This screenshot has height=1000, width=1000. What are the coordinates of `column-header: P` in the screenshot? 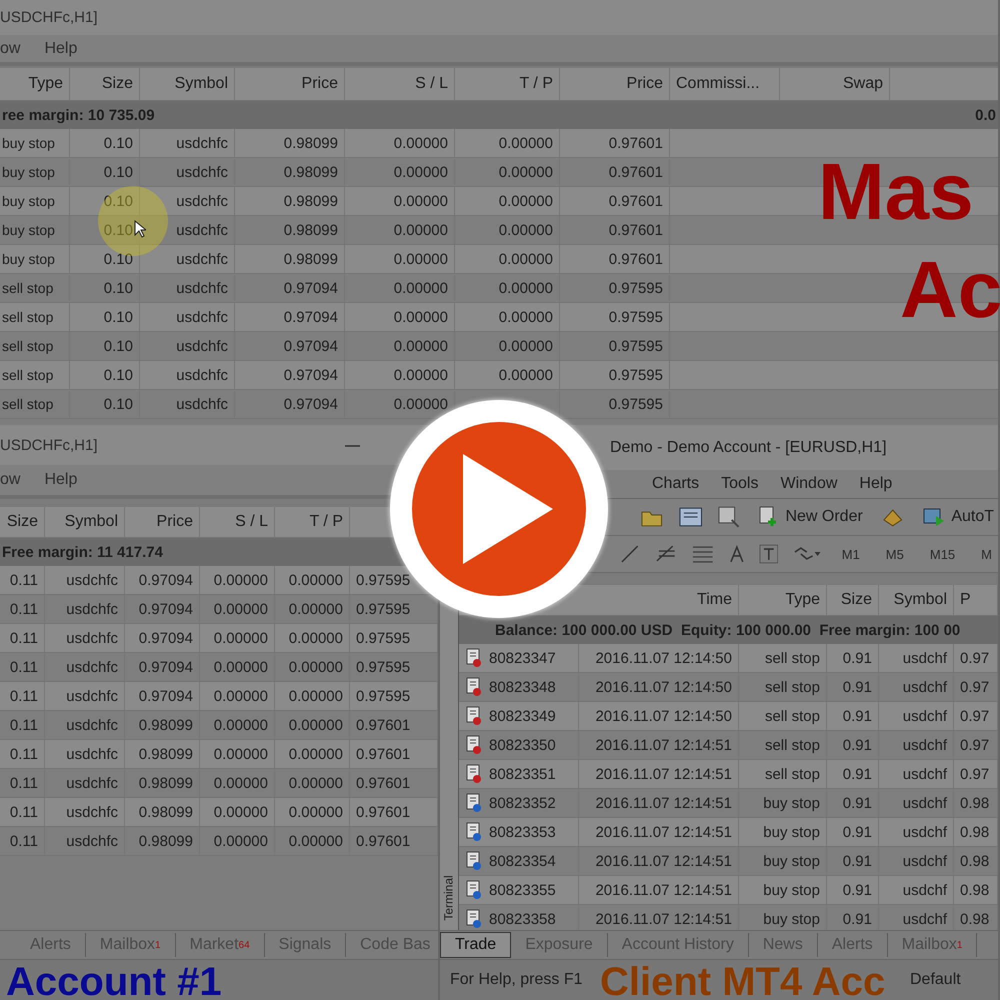 It's located at (965, 600).